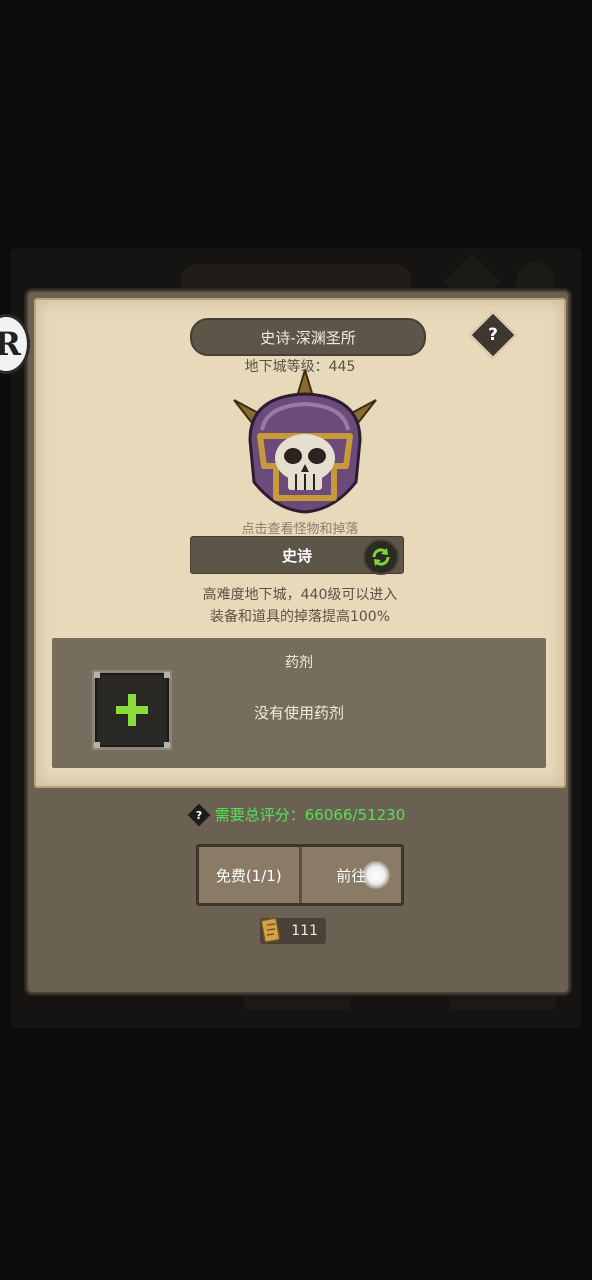 The width and height of the screenshot is (592, 1280). I want to click on monster-skull-helmet-icon, so click(305, 445).